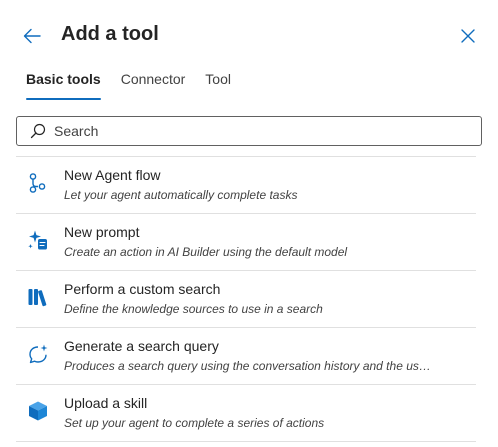  What do you see at coordinates (112, 175) in the screenshot?
I see `tool-title: New Agent flow` at bounding box center [112, 175].